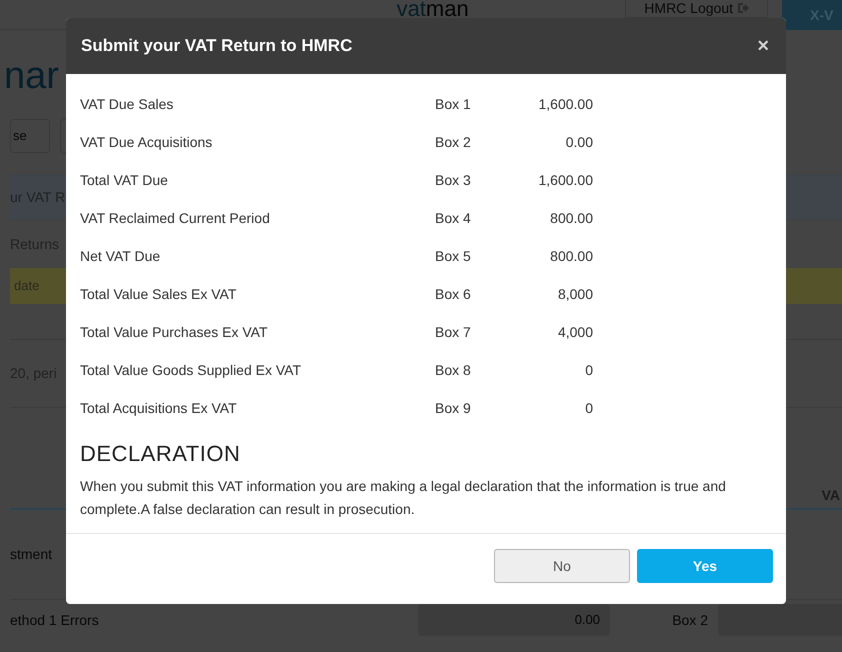 The height and width of the screenshot is (652, 842). Describe the element at coordinates (159, 408) in the screenshot. I see `row-label: Total Acquisitions Ex VAT` at that location.